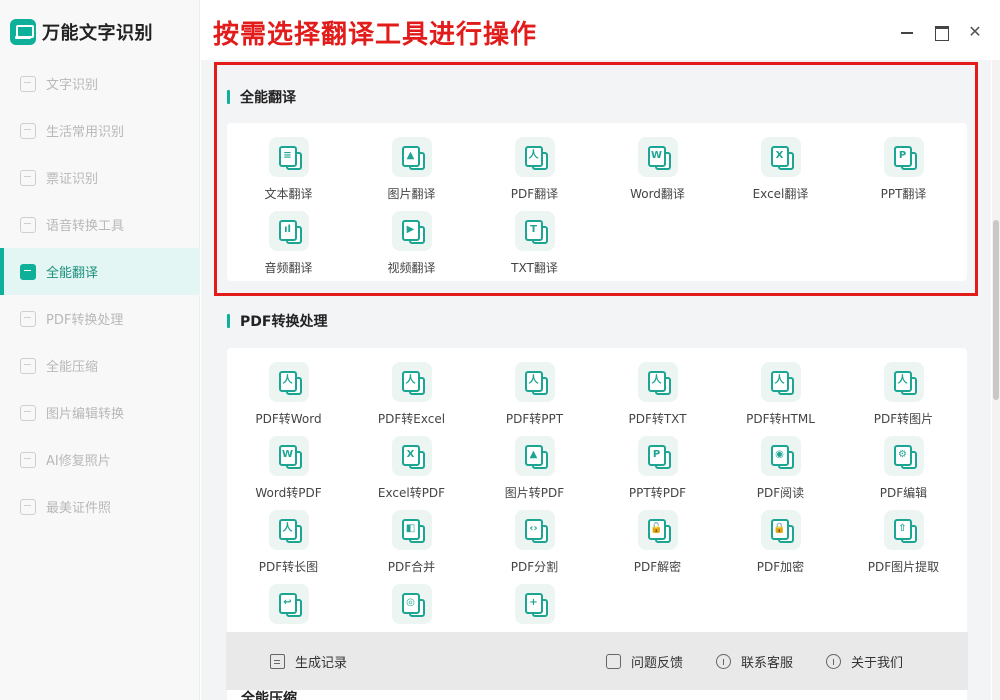 This screenshot has height=700, width=1000. I want to click on tool-pdf-16: 🔒 PDF加密, so click(780, 545).